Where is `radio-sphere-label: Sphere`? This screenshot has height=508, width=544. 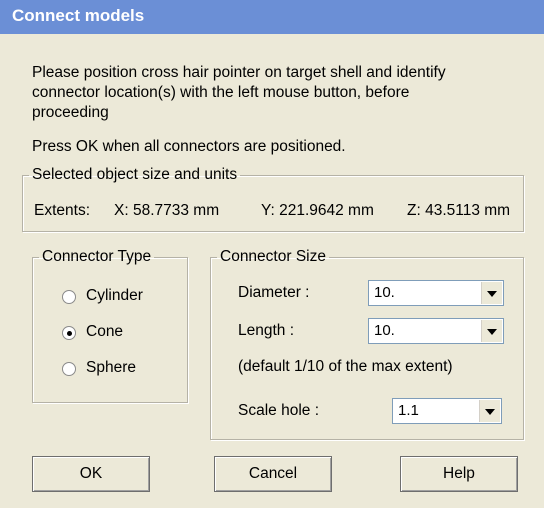 radio-sphere-label: Sphere is located at coordinates (111, 368).